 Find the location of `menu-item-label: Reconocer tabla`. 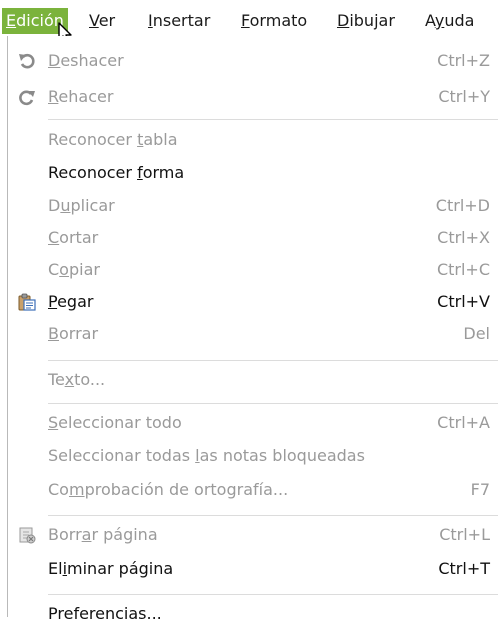

menu-item-label: Reconocer tabla is located at coordinates (113, 139).